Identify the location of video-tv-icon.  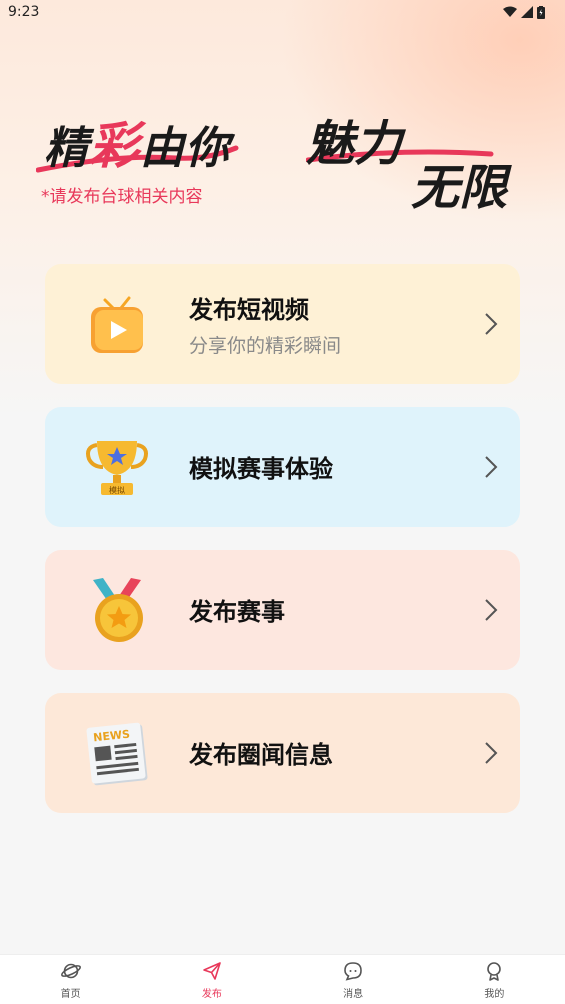
(117, 324).